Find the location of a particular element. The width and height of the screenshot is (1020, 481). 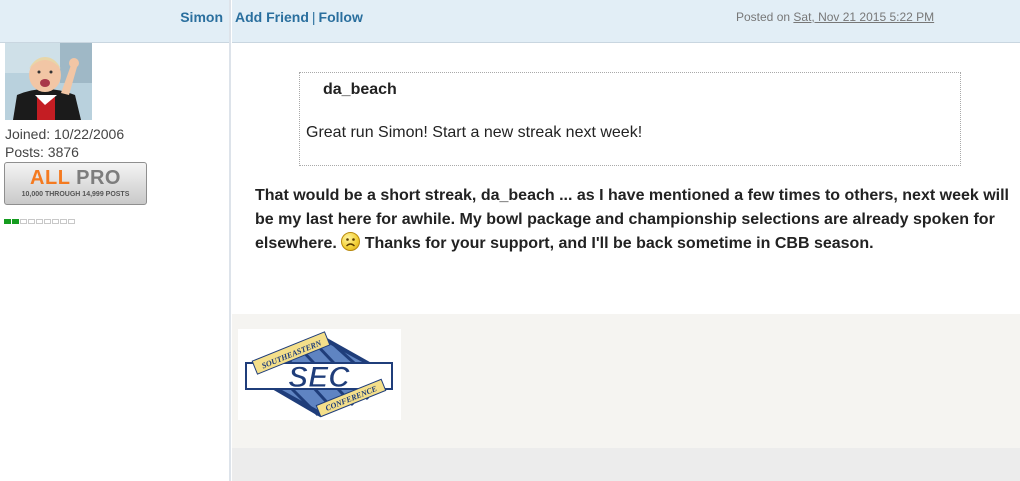

logo-text-main: SEC is located at coordinates (319, 377).